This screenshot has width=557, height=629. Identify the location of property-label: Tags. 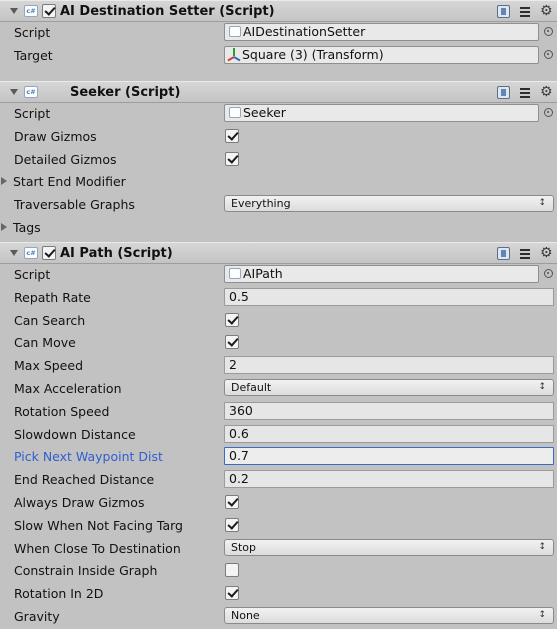
(27, 227).